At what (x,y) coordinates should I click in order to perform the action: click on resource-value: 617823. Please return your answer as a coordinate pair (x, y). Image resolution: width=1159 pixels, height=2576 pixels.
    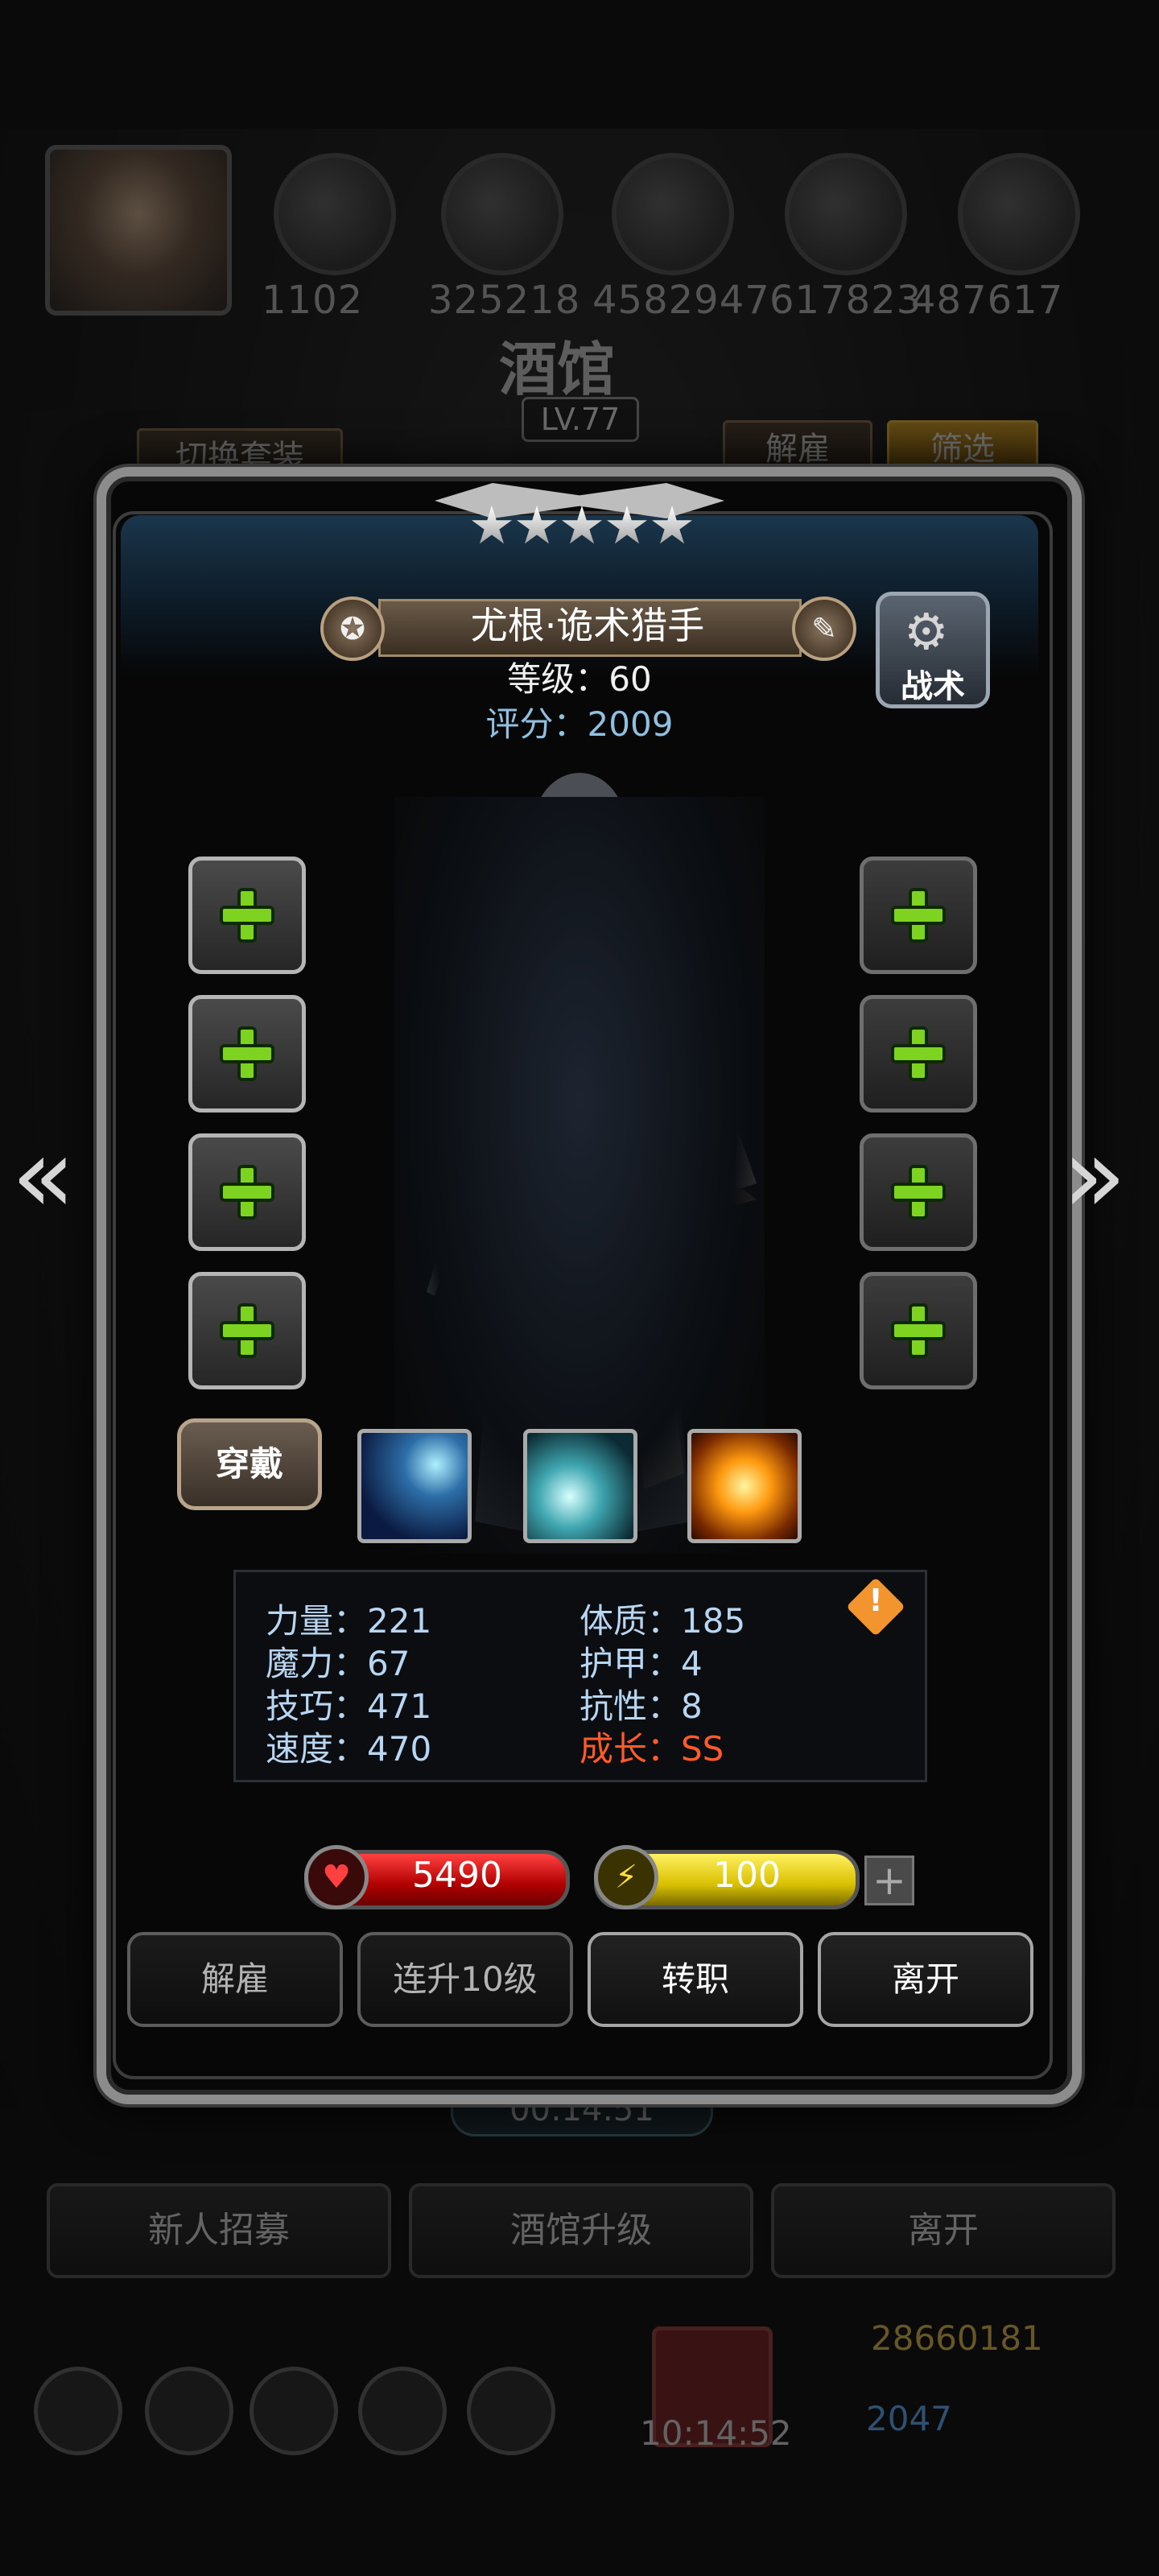
    Looking at the image, I should click on (845, 300).